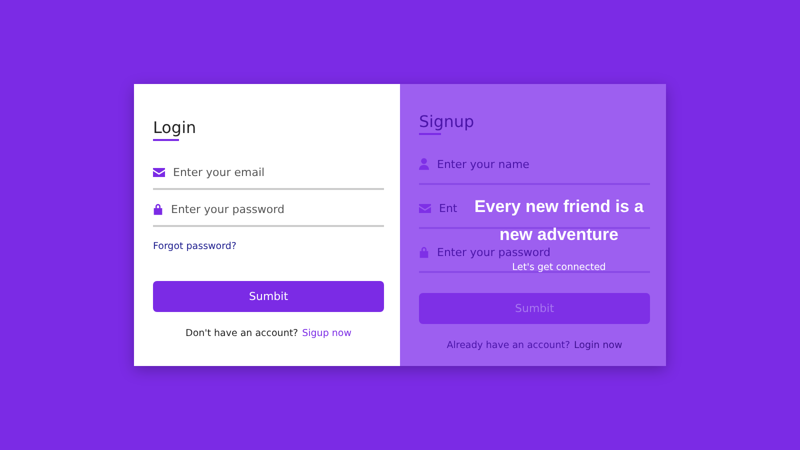 This screenshot has height=450, width=800. I want to click on user-icon, so click(424, 164).